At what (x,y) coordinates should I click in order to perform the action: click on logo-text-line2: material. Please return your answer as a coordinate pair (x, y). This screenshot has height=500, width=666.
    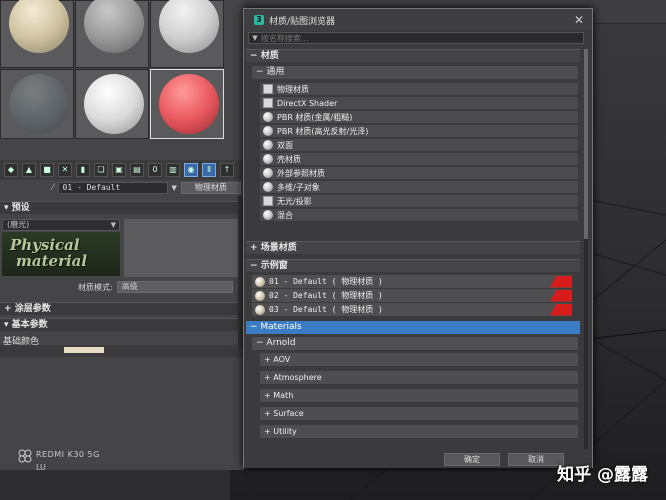
    Looking at the image, I should click on (52, 261).